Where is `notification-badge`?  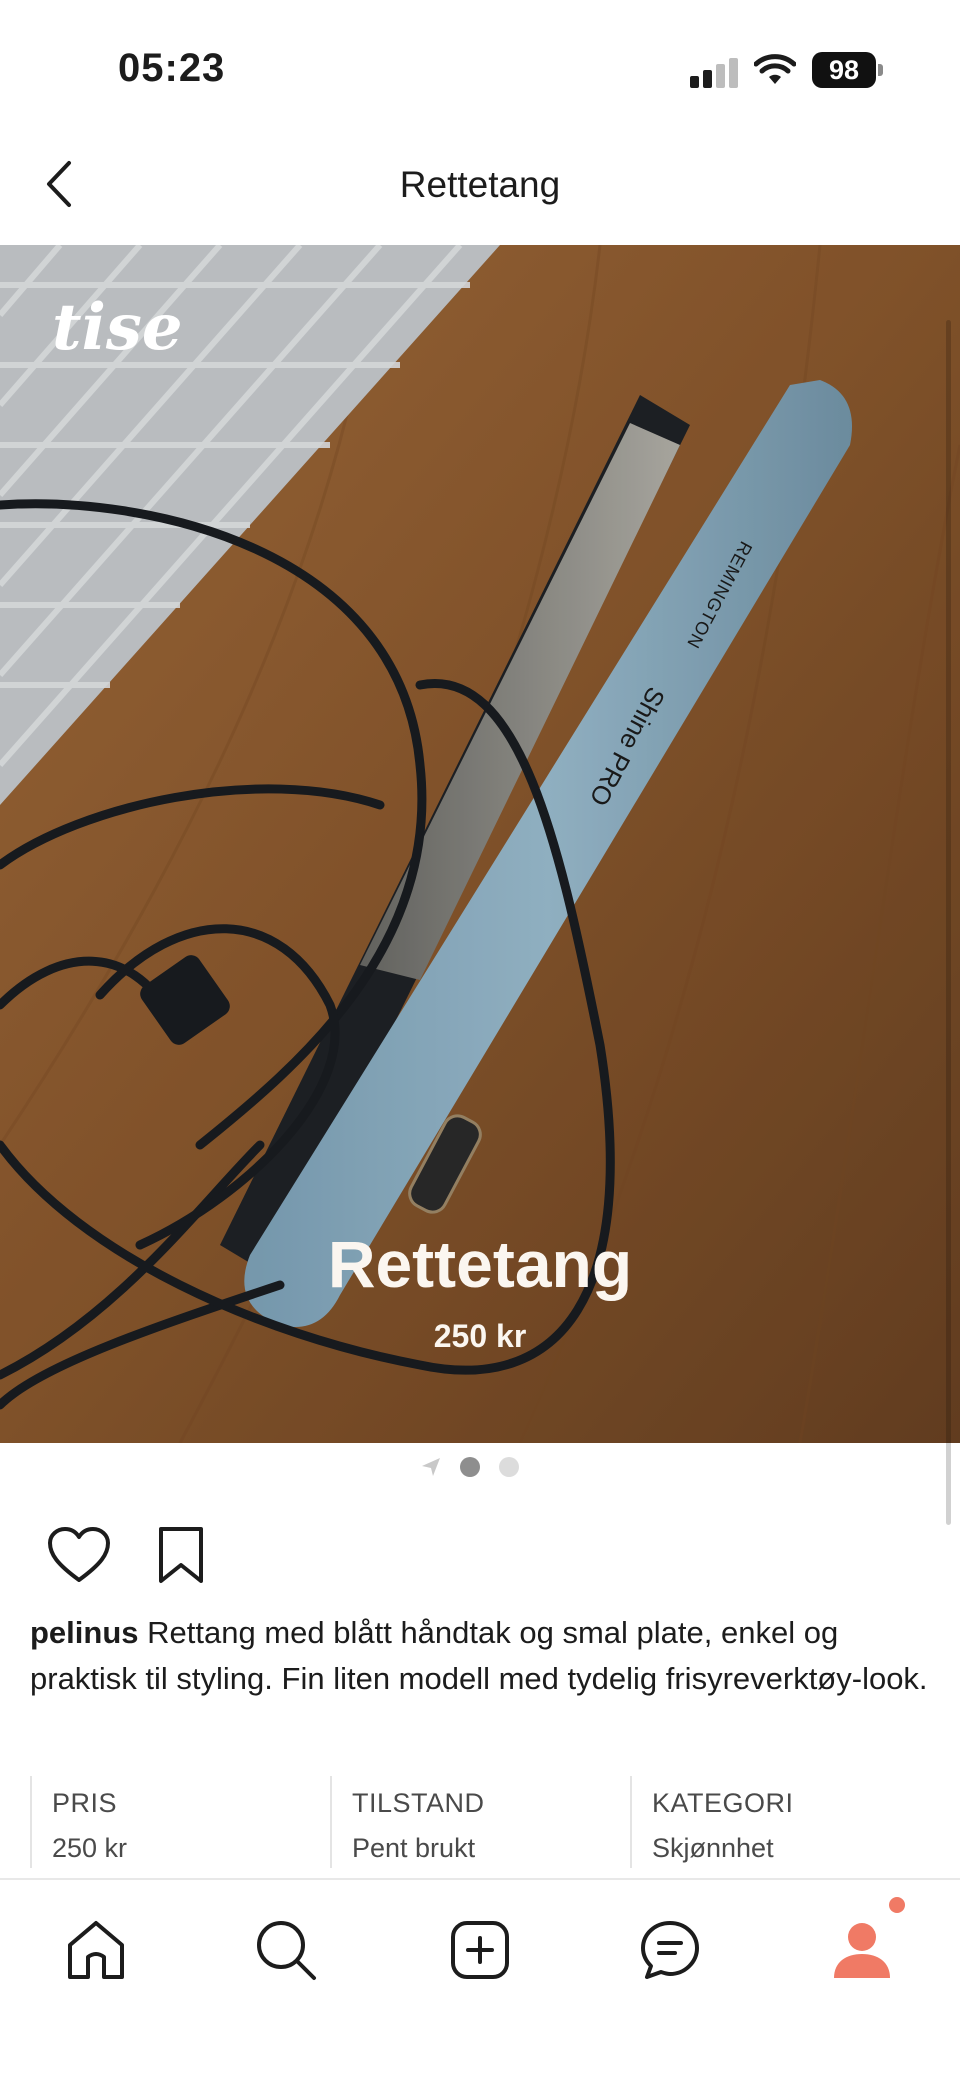 notification-badge is located at coordinates (897, 1905).